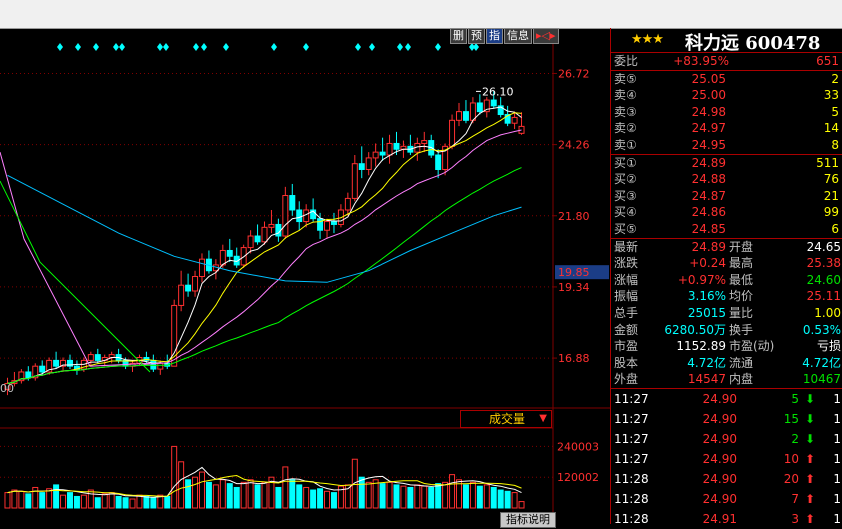  I want to click on stat-label: 总手, so click(626, 312).